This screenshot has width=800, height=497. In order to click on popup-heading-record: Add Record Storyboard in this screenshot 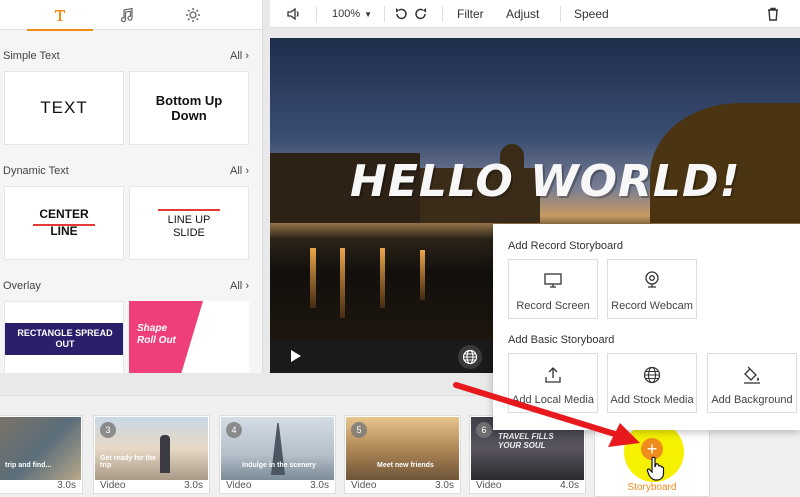, I will do `click(565, 246)`.